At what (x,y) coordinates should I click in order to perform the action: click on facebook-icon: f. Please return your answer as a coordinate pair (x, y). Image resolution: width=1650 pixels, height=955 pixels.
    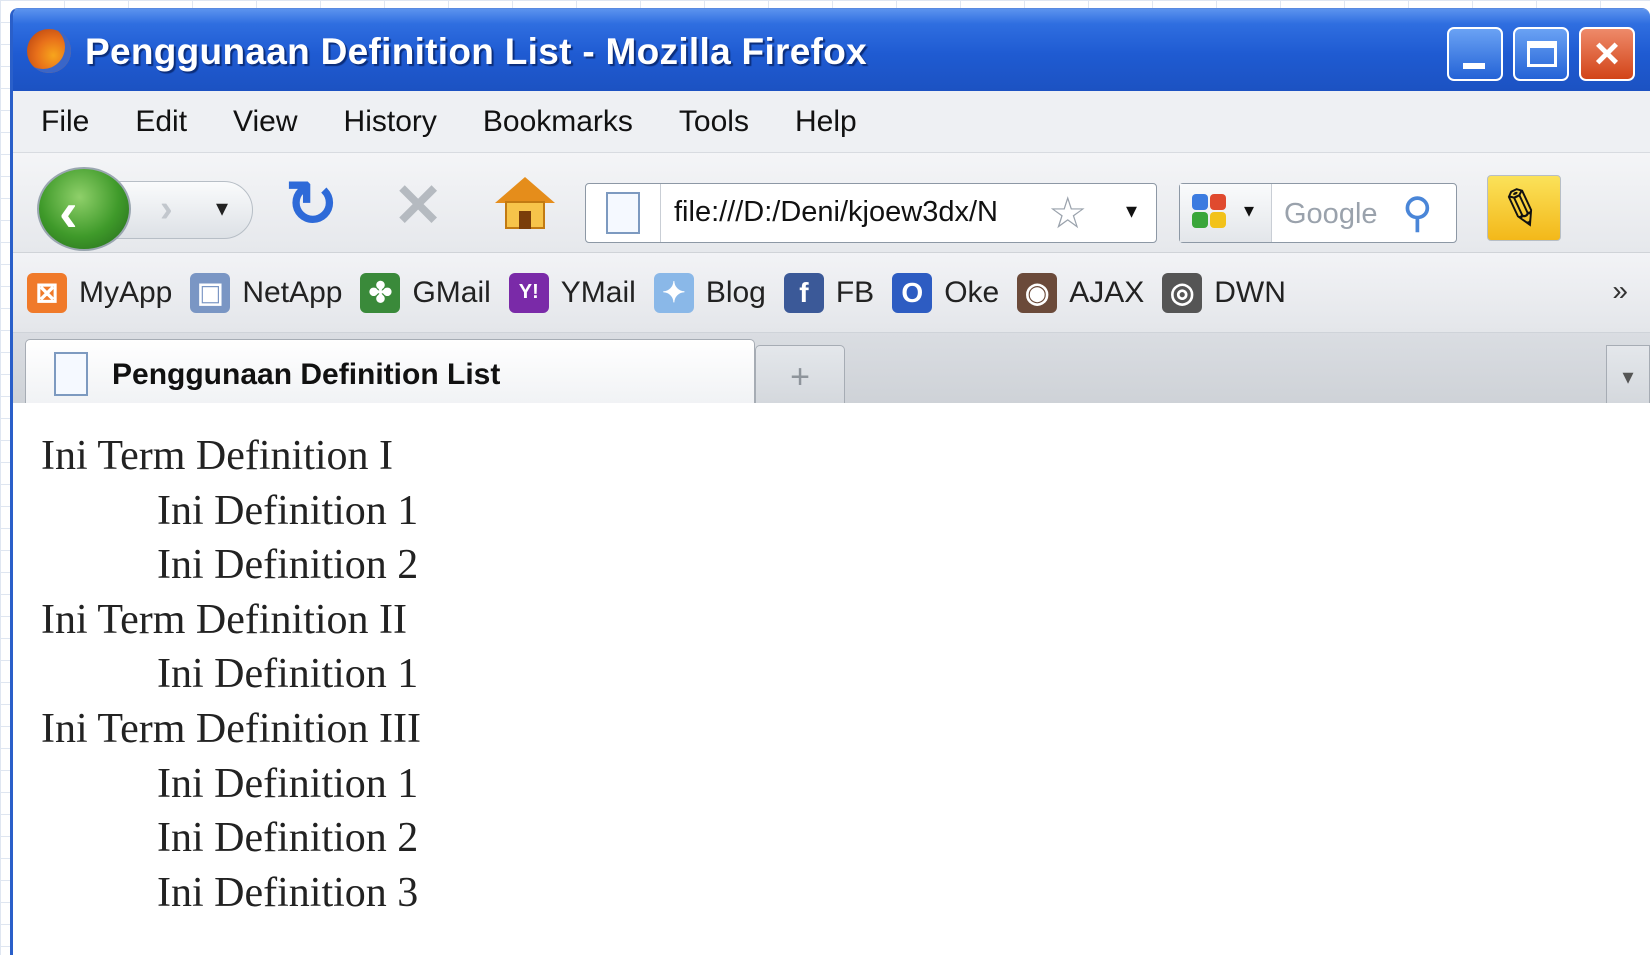
    Looking at the image, I should click on (803, 292).